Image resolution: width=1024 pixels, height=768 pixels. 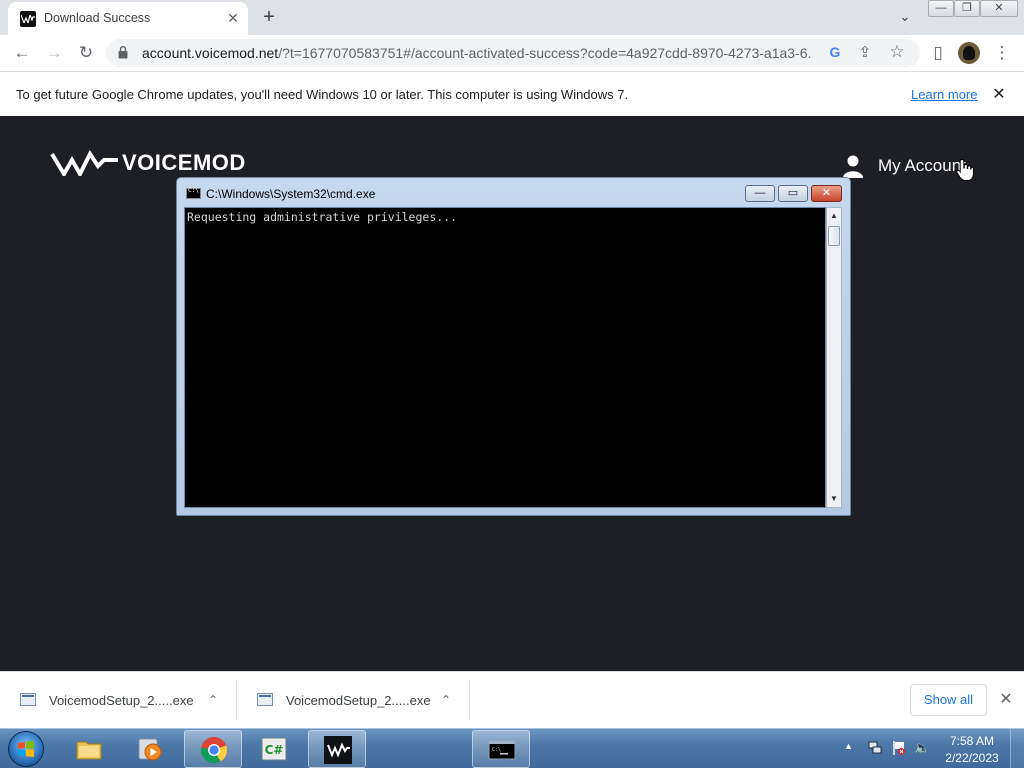 What do you see at coordinates (496, 750) in the screenshot?
I see `svg-text: C:\` at bounding box center [496, 750].